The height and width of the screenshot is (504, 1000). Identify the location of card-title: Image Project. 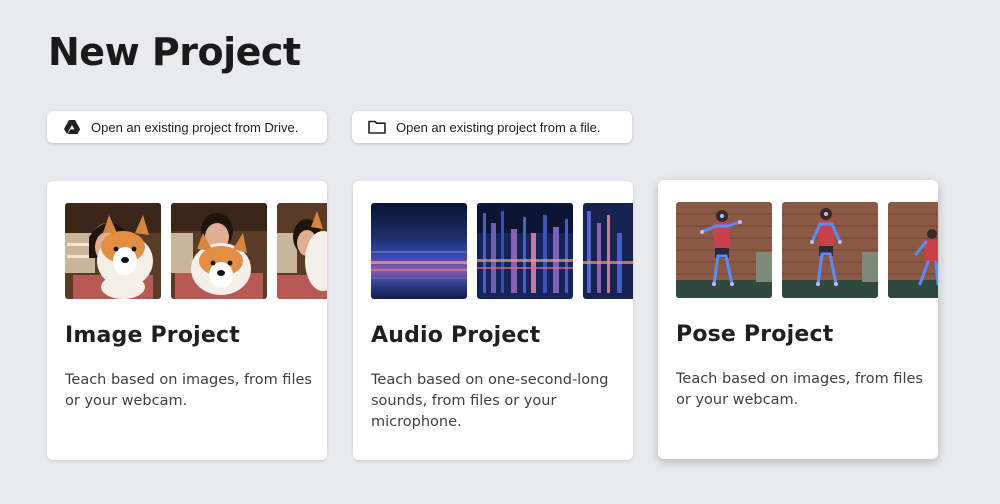
(152, 335).